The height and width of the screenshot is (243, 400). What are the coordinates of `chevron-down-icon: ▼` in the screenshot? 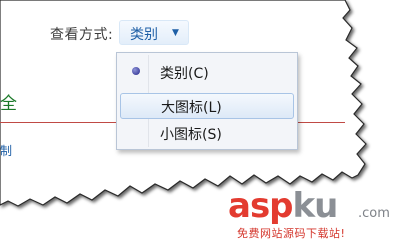 It's located at (175, 33).